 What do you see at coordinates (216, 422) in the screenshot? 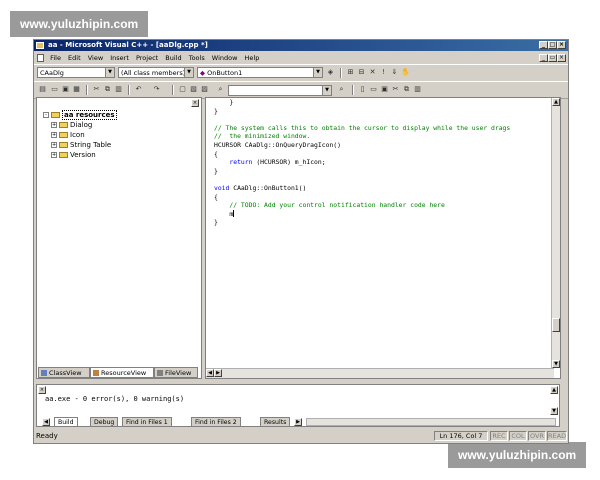
I see `tab-find-in-files-2: Find in Files 2` at bounding box center [216, 422].